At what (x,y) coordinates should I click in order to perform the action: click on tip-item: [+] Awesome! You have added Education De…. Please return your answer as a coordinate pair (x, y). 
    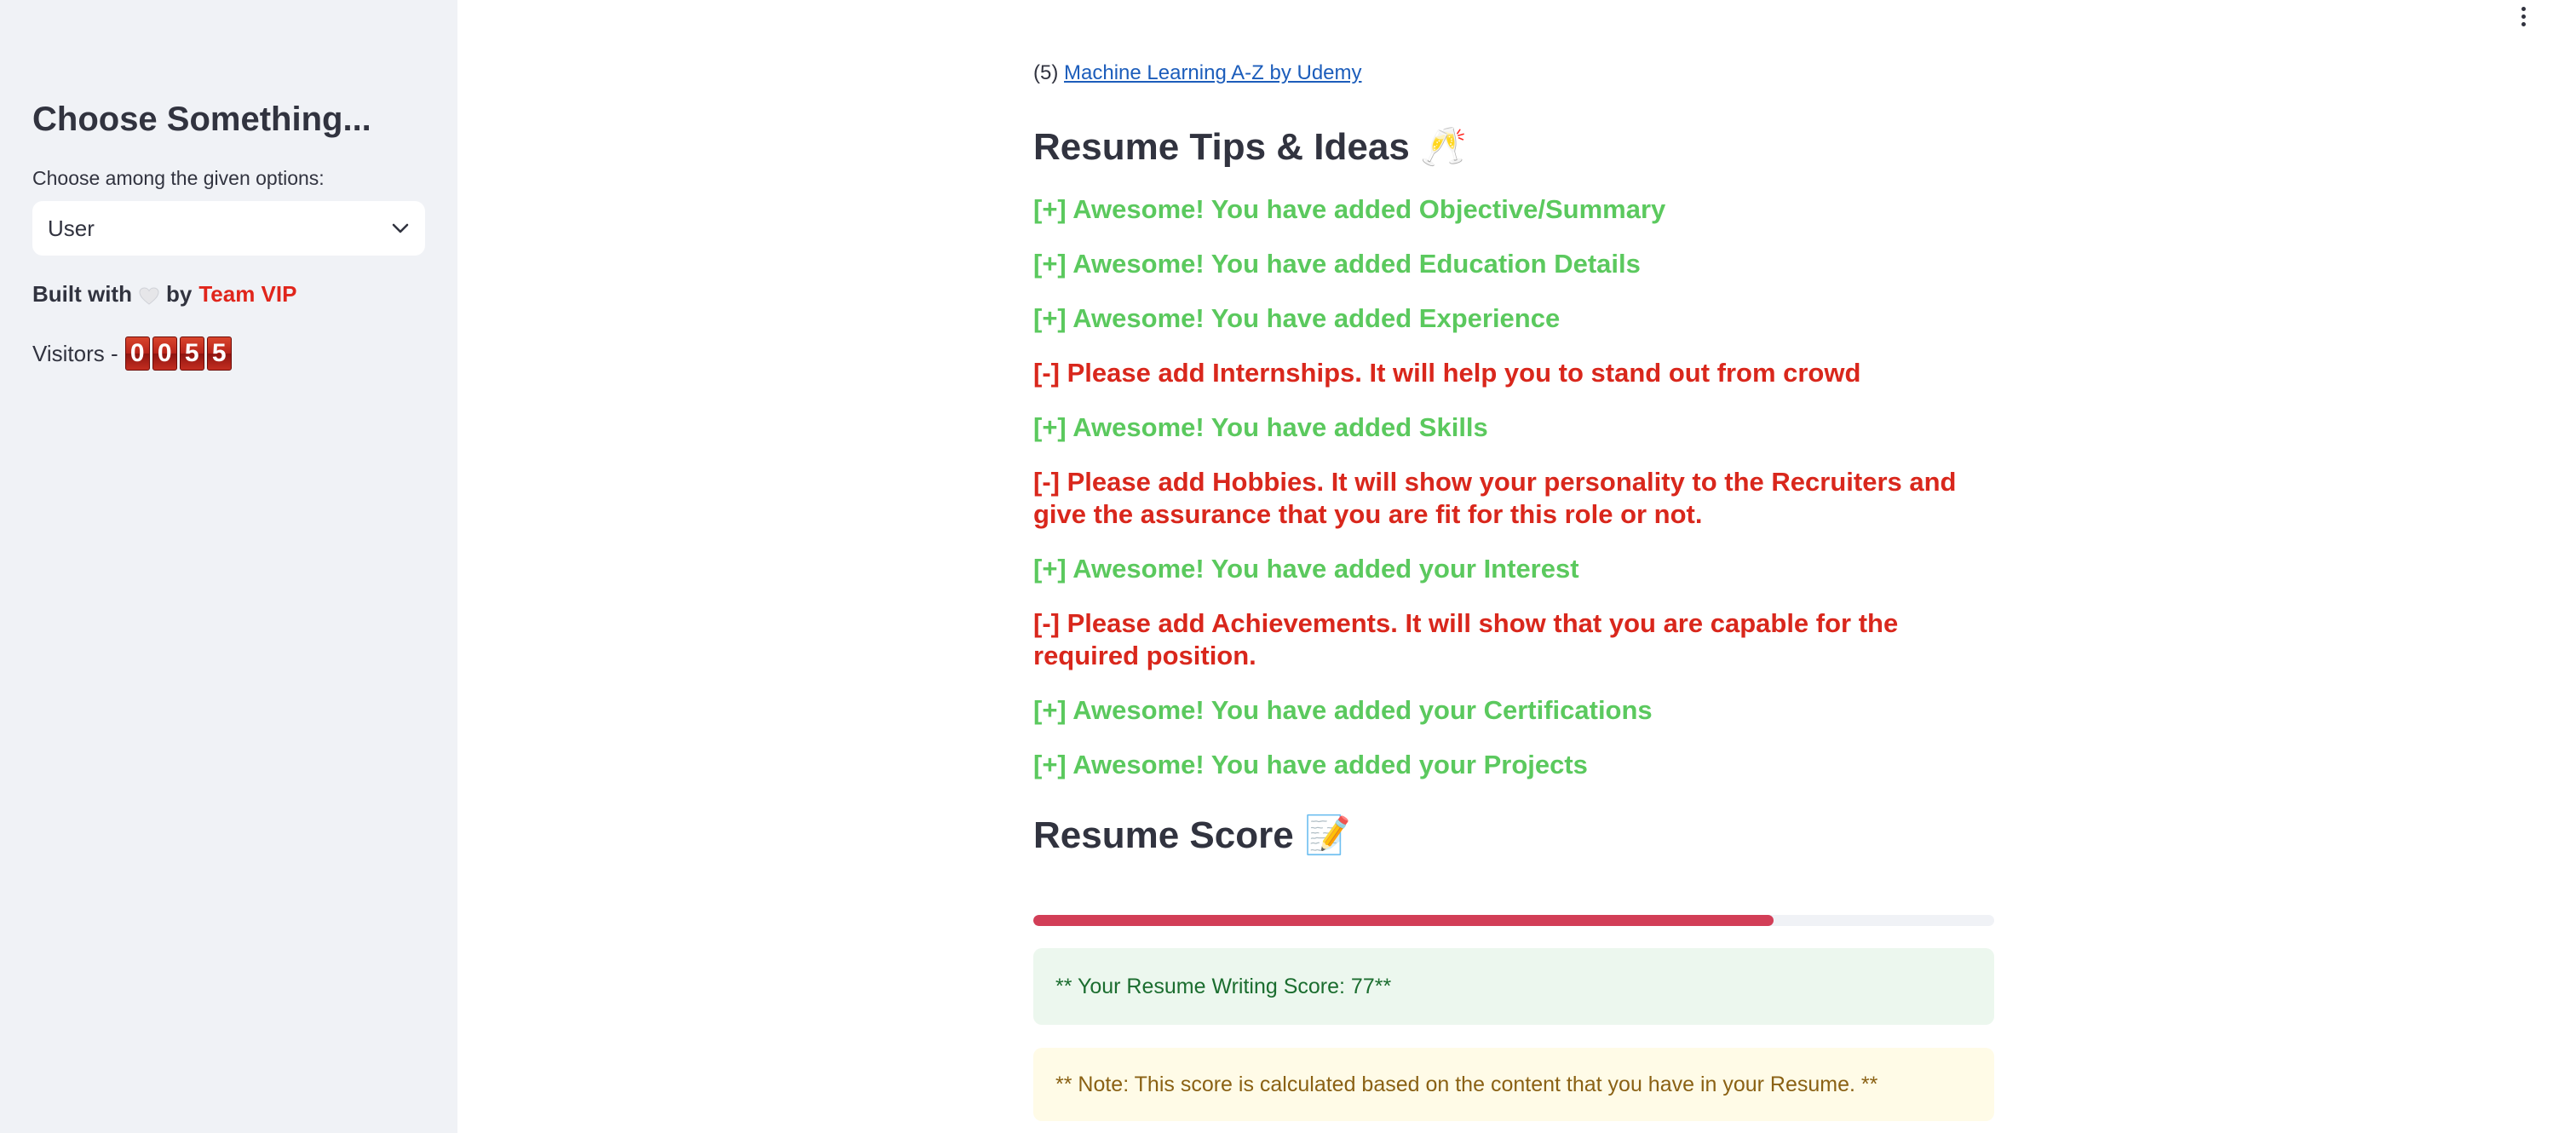
    Looking at the image, I should click on (1337, 264).